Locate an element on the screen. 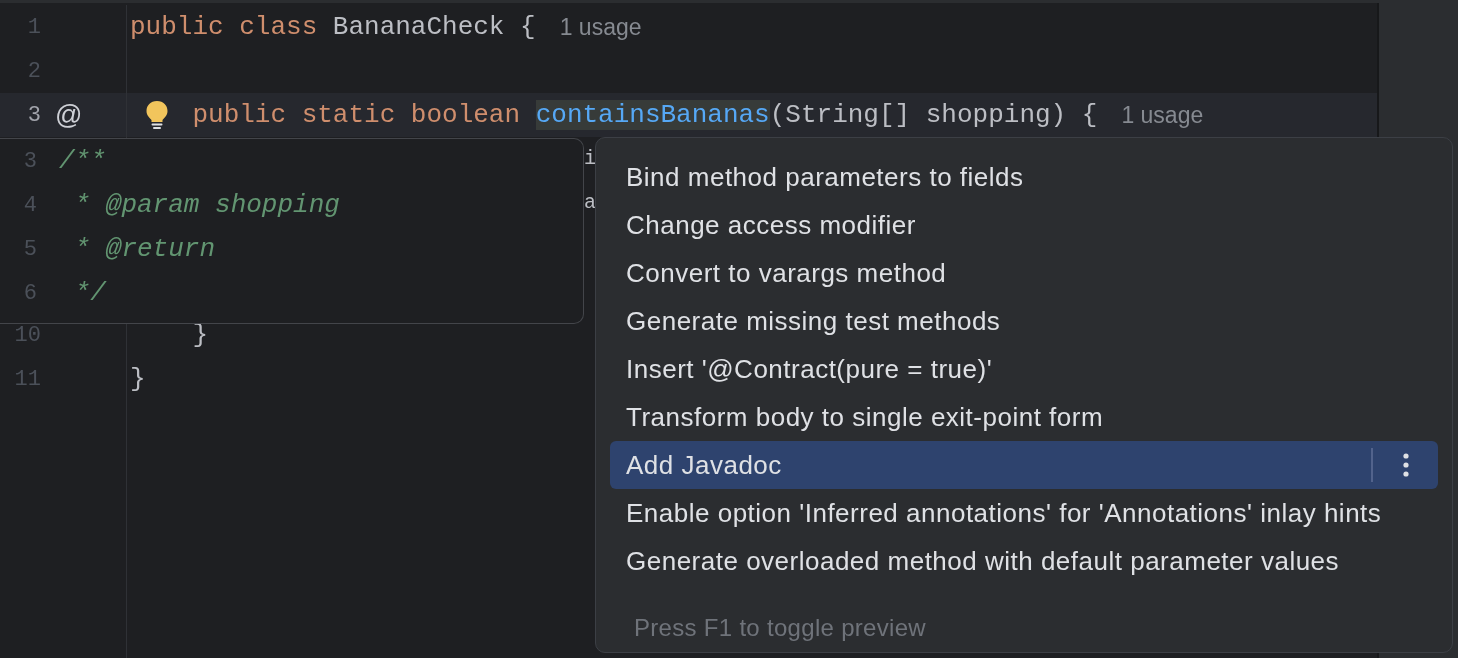 The width and height of the screenshot is (1458, 658). menu-item: Bind method parameters to fields is located at coordinates (1024, 177).